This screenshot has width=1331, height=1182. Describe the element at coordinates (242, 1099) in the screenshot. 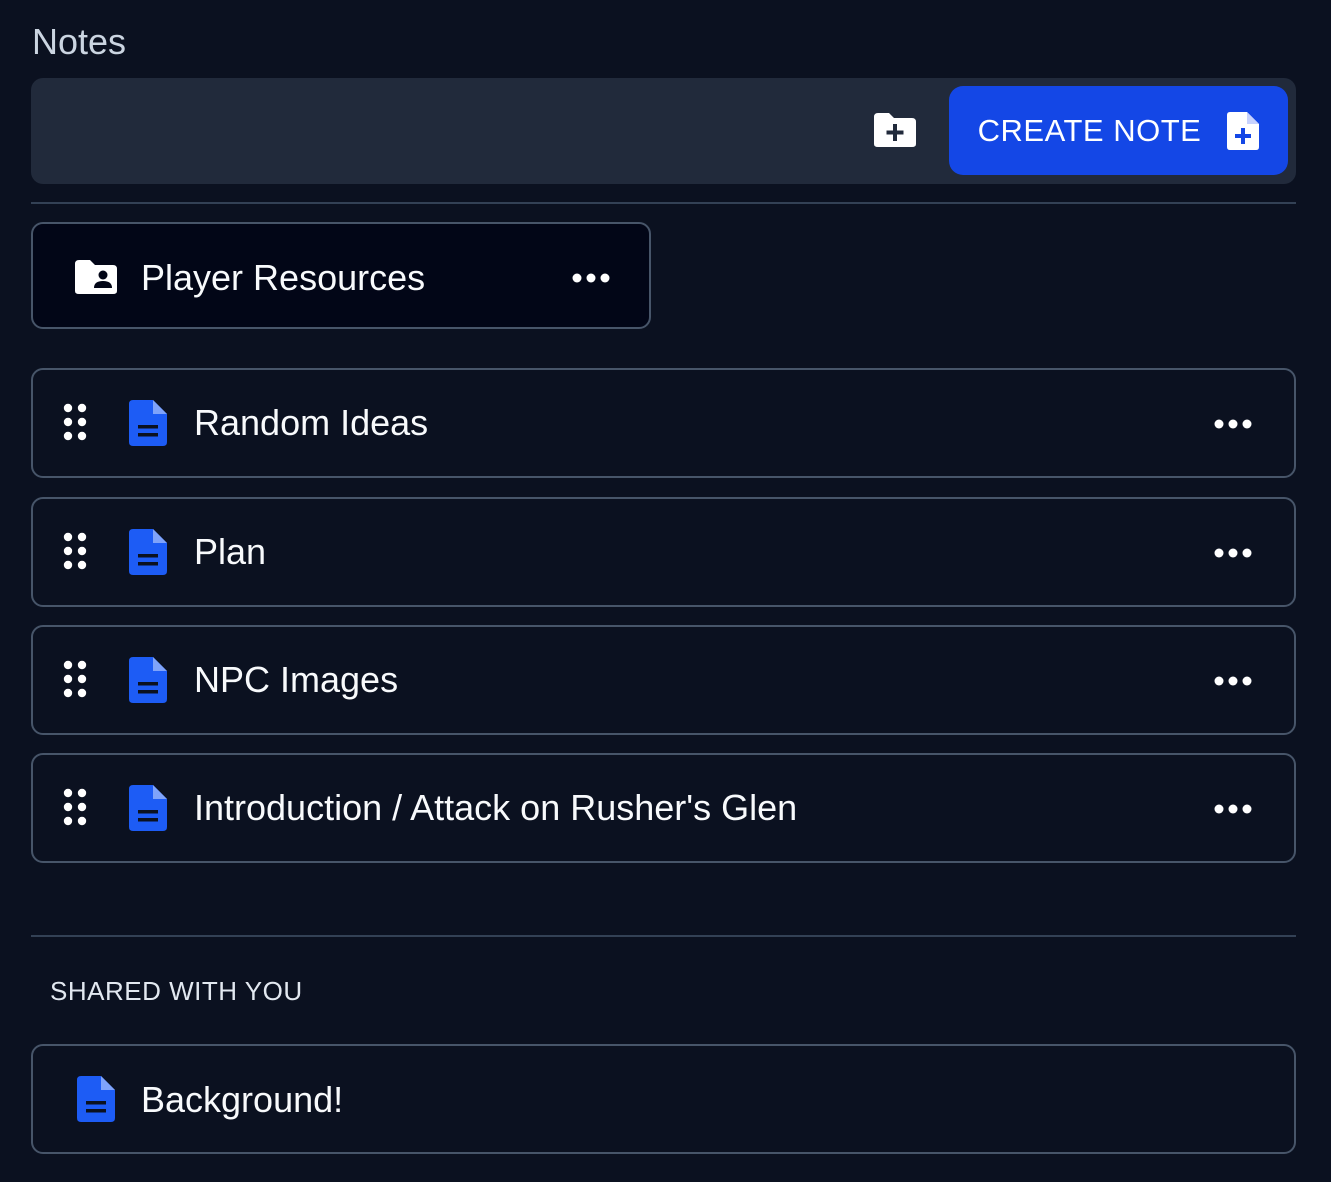

I see `shared-note-label: Background!` at that location.